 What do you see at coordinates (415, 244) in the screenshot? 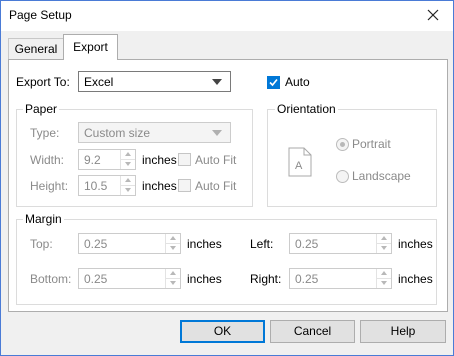
I see `margin-left-unit: inches` at bounding box center [415, 244].